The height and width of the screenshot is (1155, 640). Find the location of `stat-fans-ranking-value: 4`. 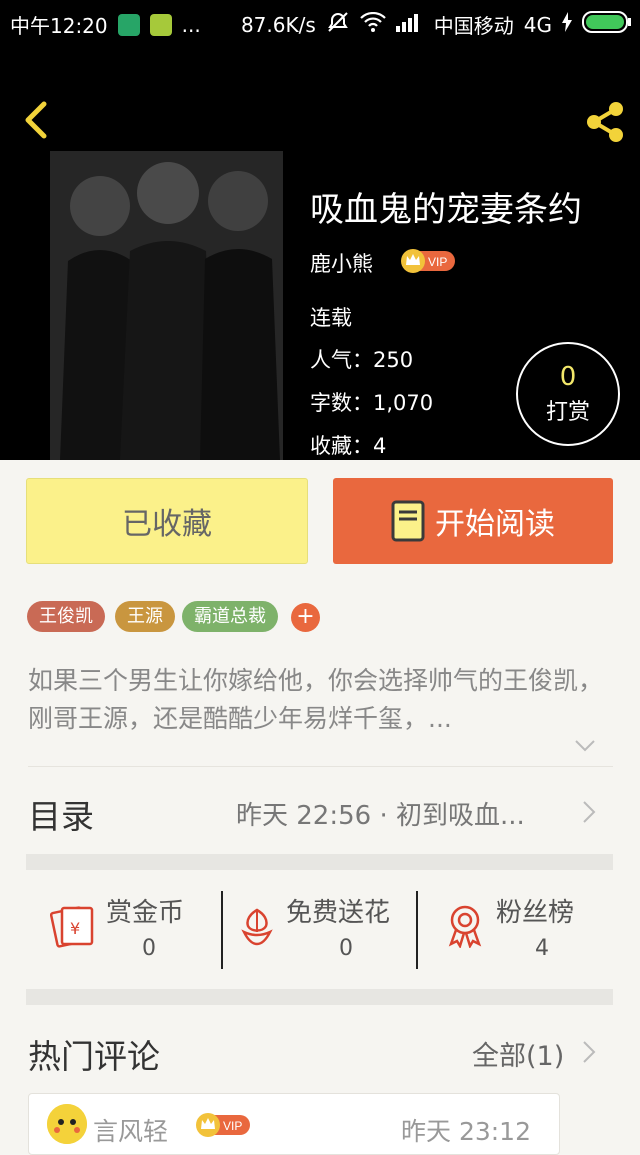

stat-fans-ranking-value: 4 is located at coordinates (542, 948).